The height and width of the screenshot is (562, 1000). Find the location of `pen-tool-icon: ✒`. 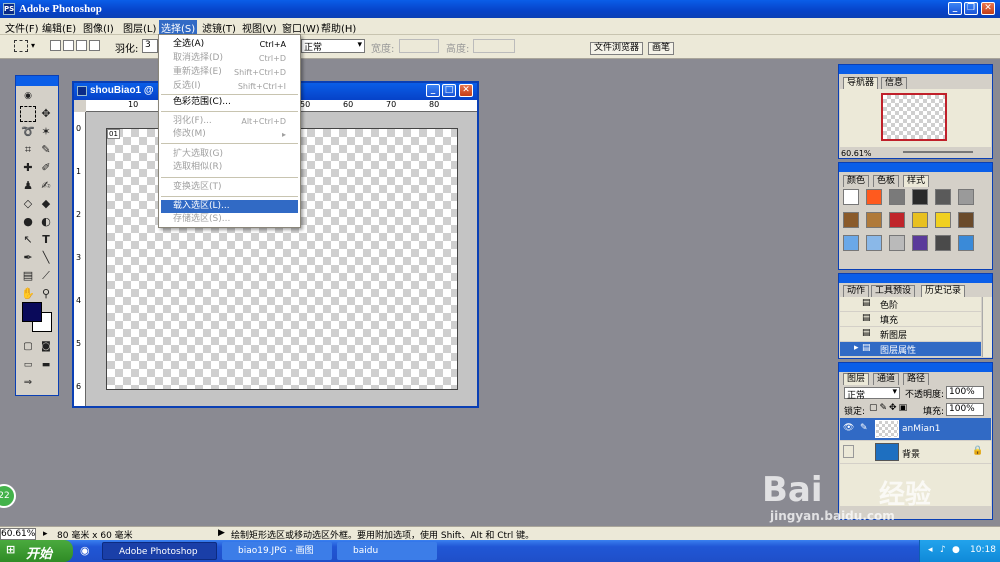

pen-tool-icon: ✒ is located at coordinates (28, 258).